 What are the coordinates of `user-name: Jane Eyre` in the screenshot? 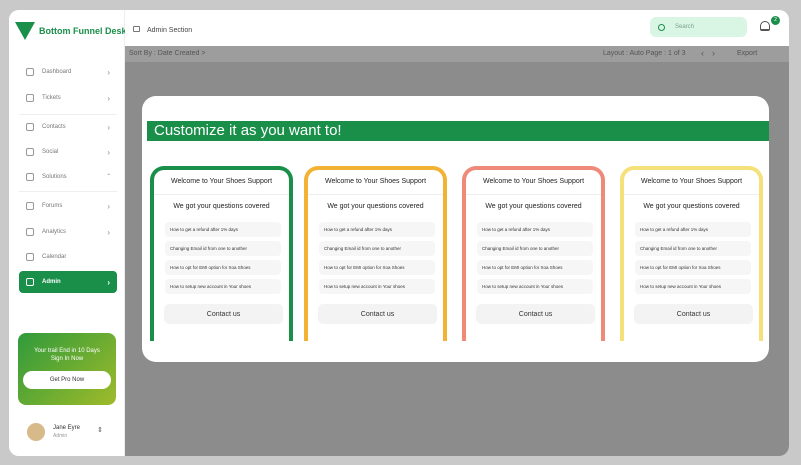 It's located at (67, 428).